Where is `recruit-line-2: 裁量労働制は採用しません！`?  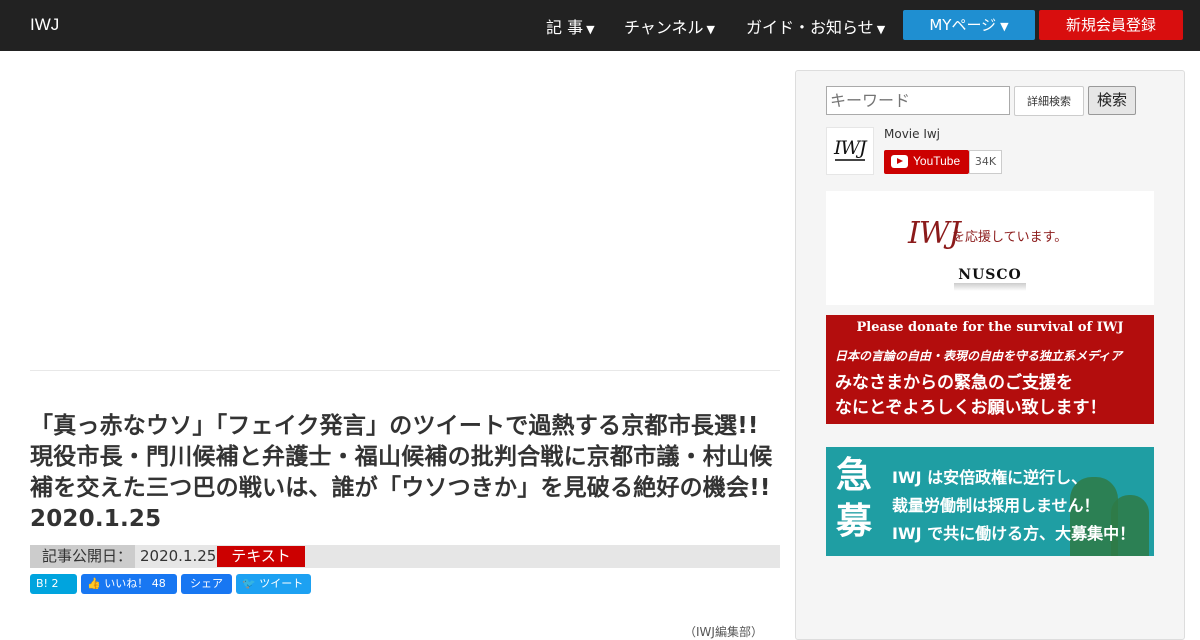
recruit-line-2: 裁量労働制は採用しません！ is located at coordinates (996, 505).